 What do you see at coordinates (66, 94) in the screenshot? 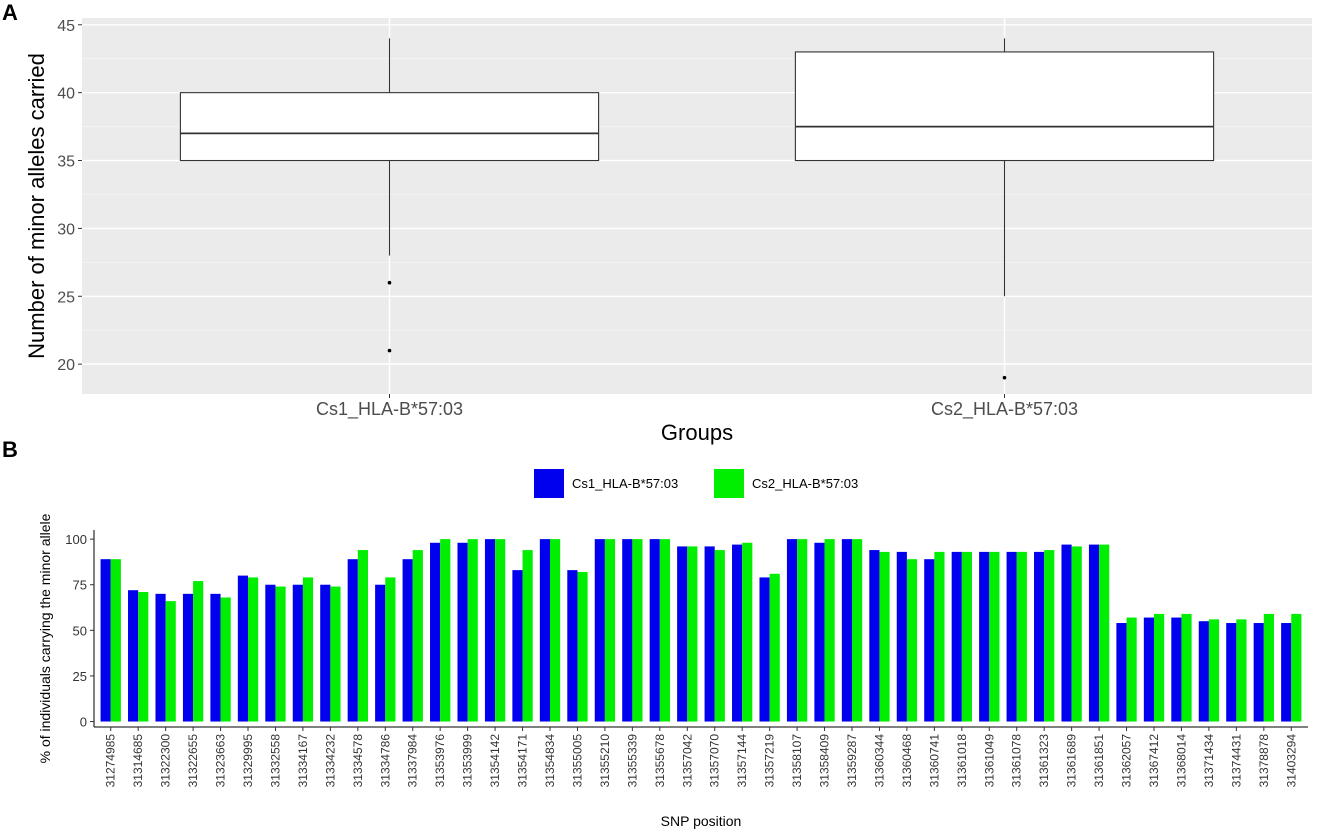
I see `y-tick-label: 40` at bounding box center [66, 94].